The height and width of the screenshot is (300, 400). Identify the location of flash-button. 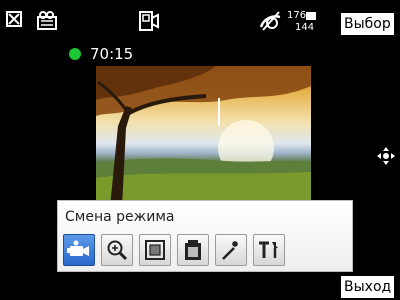
(231, 250).